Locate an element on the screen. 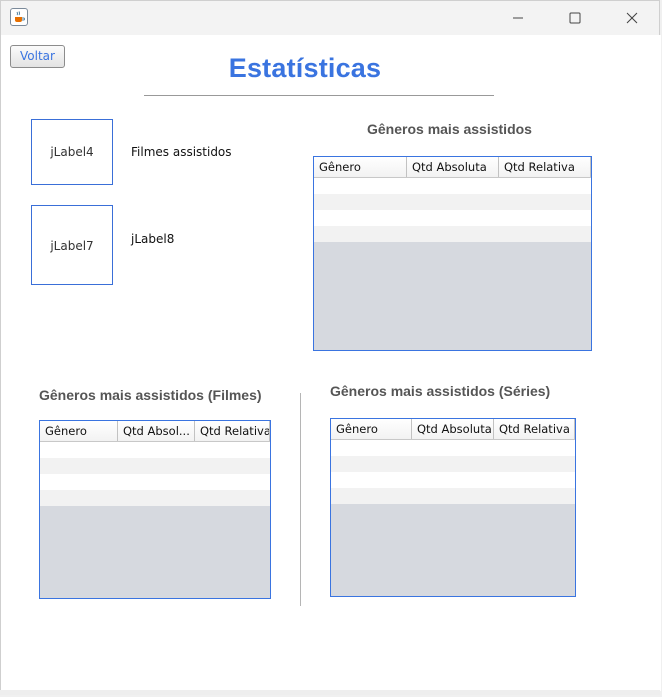 This screenshot has width=662, height=697. title-bar is located at coordinates (330, 18).